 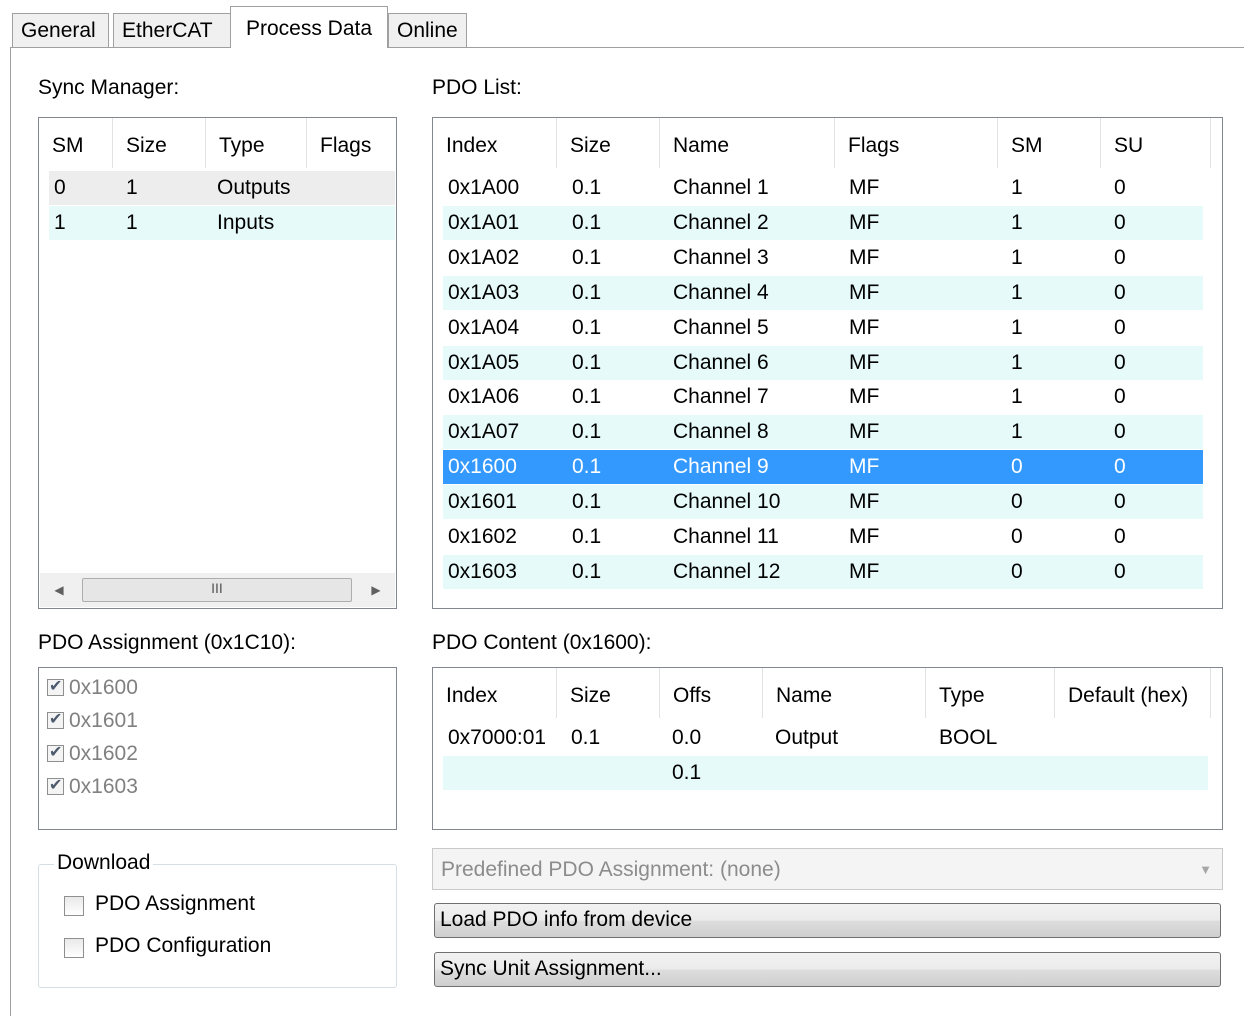 What do you see at coordinates (627, 24) in the screenshot?
I see `tab-bar: General EtherCAT Process Data Online` at bounding box center [627, 24].